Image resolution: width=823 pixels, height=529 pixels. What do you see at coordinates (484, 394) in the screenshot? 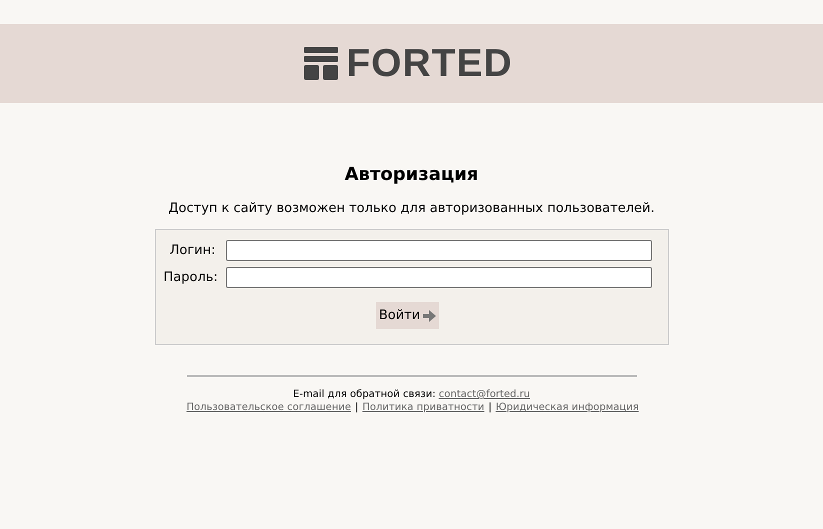
I see `email-link: contact@forted.ru` at bounding box center [484, 394].